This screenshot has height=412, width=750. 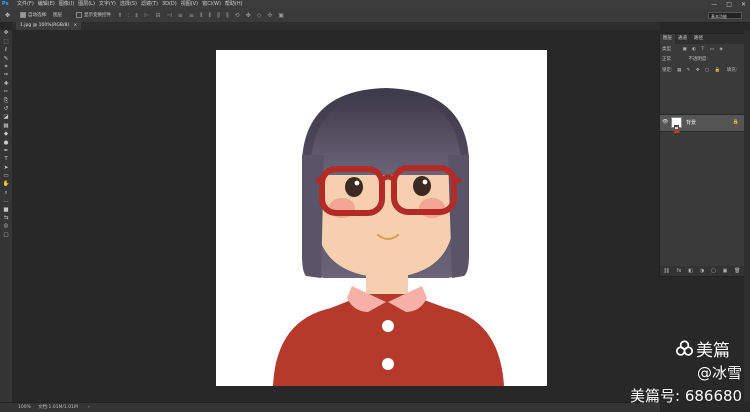 What do you see at coordinates (234, 4) in the screenshot?
I see `menu-help: 帮助(H)` at bounding box center [234, 4].